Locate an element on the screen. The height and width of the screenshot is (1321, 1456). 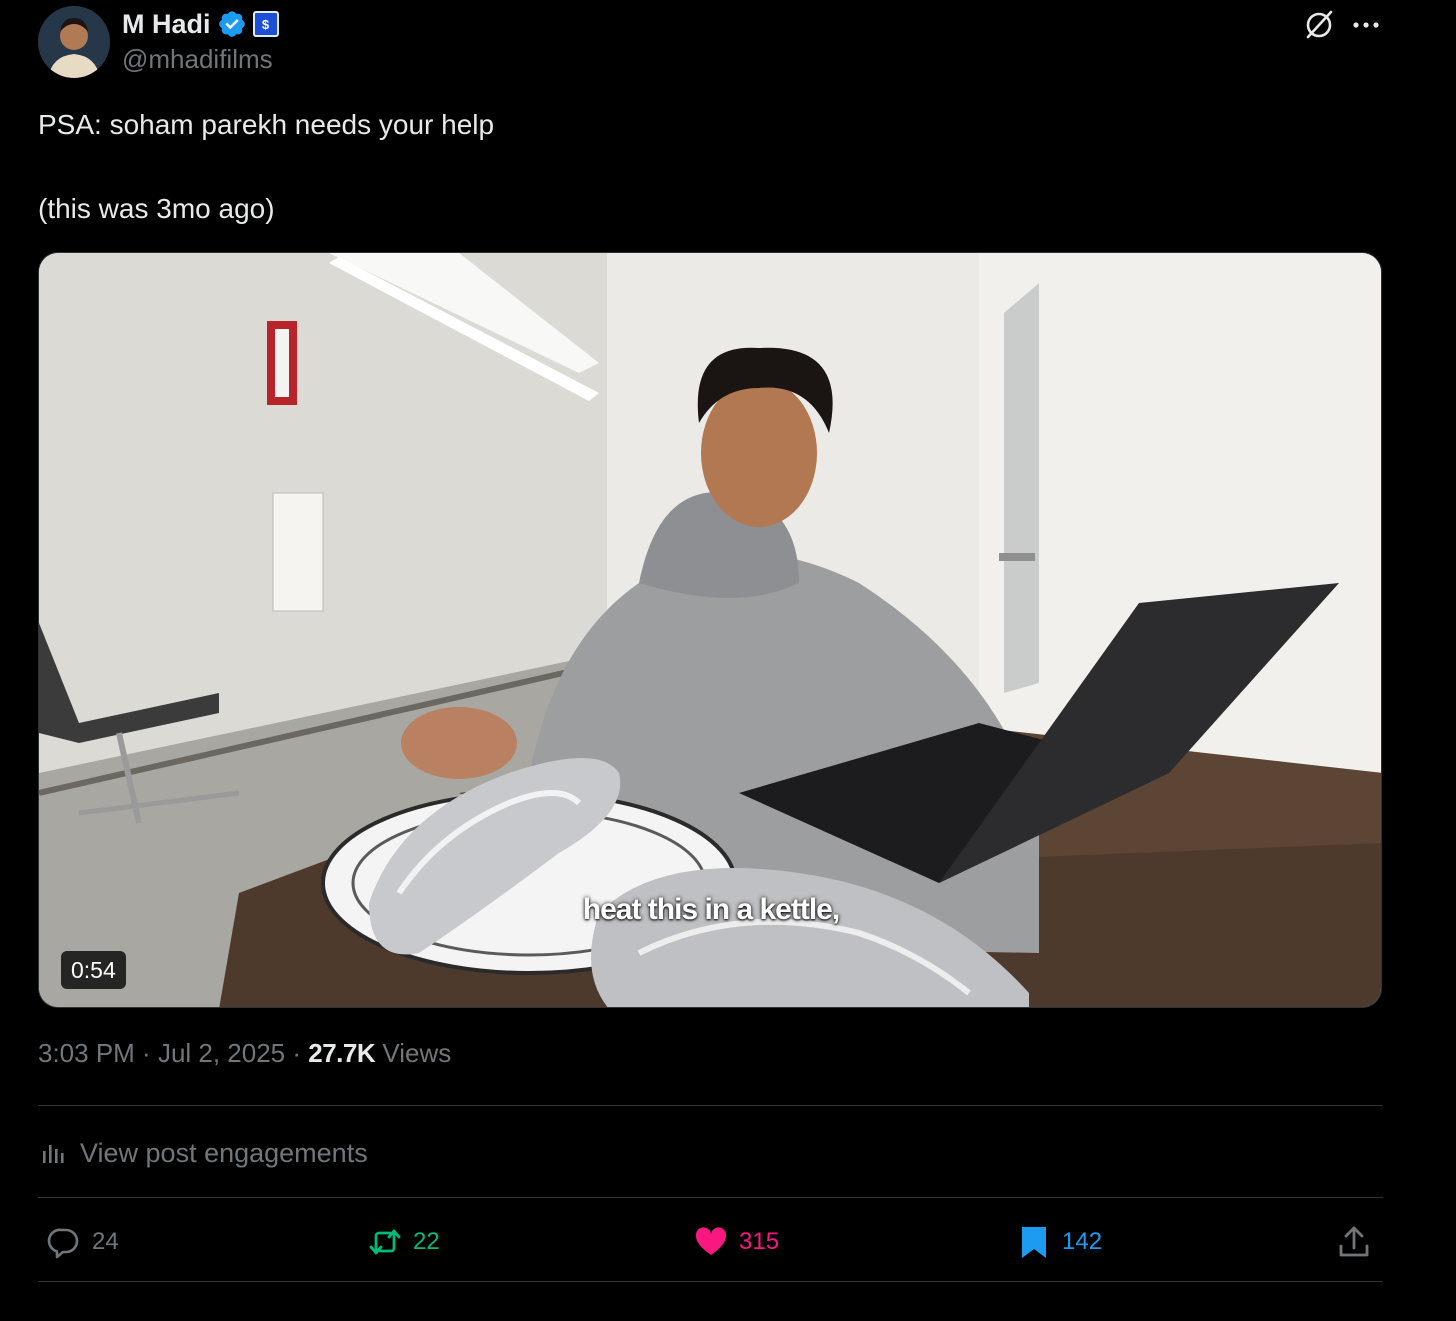
bookmark-icon is located at coordinates (1034, 1242).